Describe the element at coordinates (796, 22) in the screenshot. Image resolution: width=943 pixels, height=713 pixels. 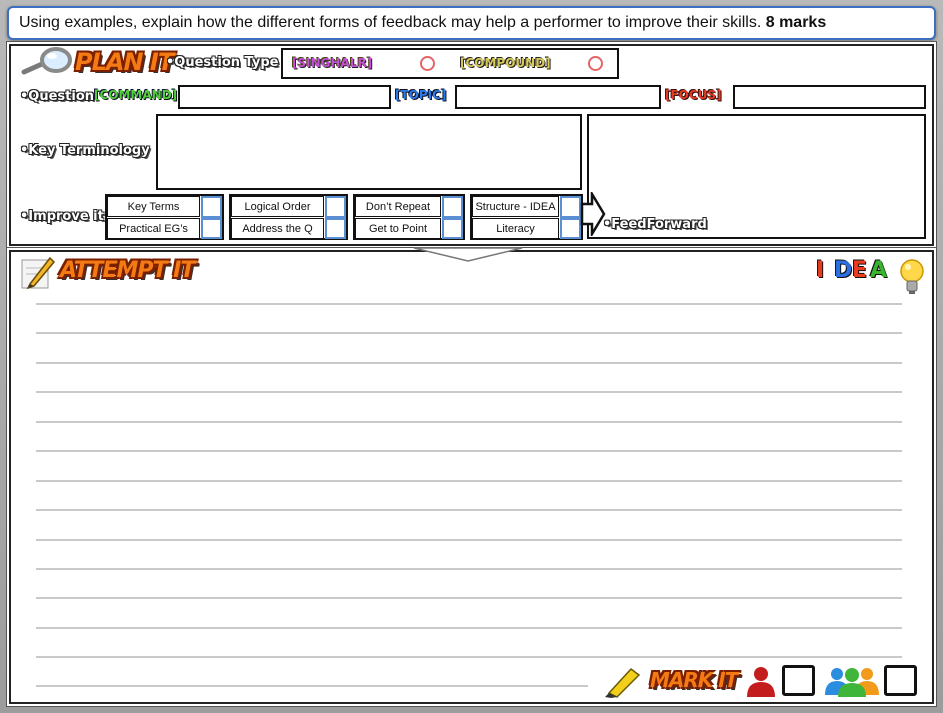
I see `question-marks: 8 marks` at that location.